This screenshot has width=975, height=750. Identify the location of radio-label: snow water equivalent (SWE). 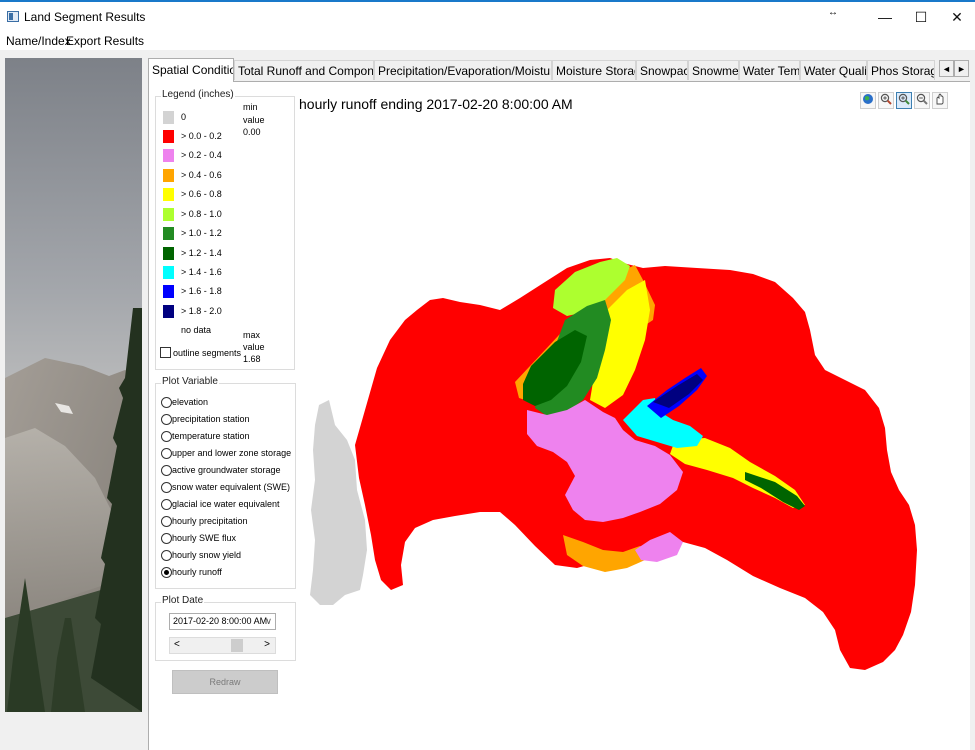
(231, 487).